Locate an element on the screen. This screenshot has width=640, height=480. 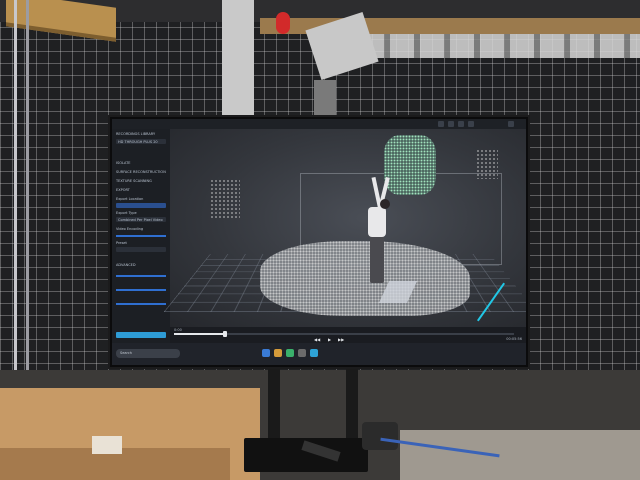
folder-icon is located at coordinates (278, 353).